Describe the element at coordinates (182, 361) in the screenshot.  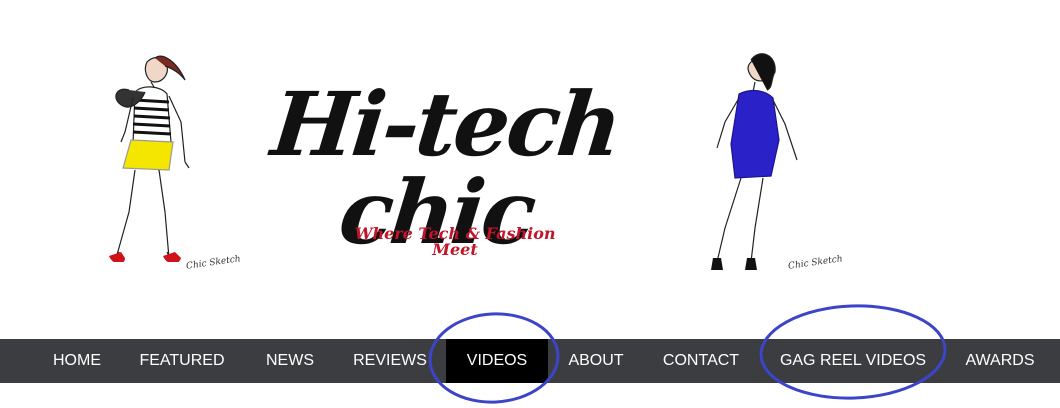
I see `nav-item-featured: FEATURED` at that location.